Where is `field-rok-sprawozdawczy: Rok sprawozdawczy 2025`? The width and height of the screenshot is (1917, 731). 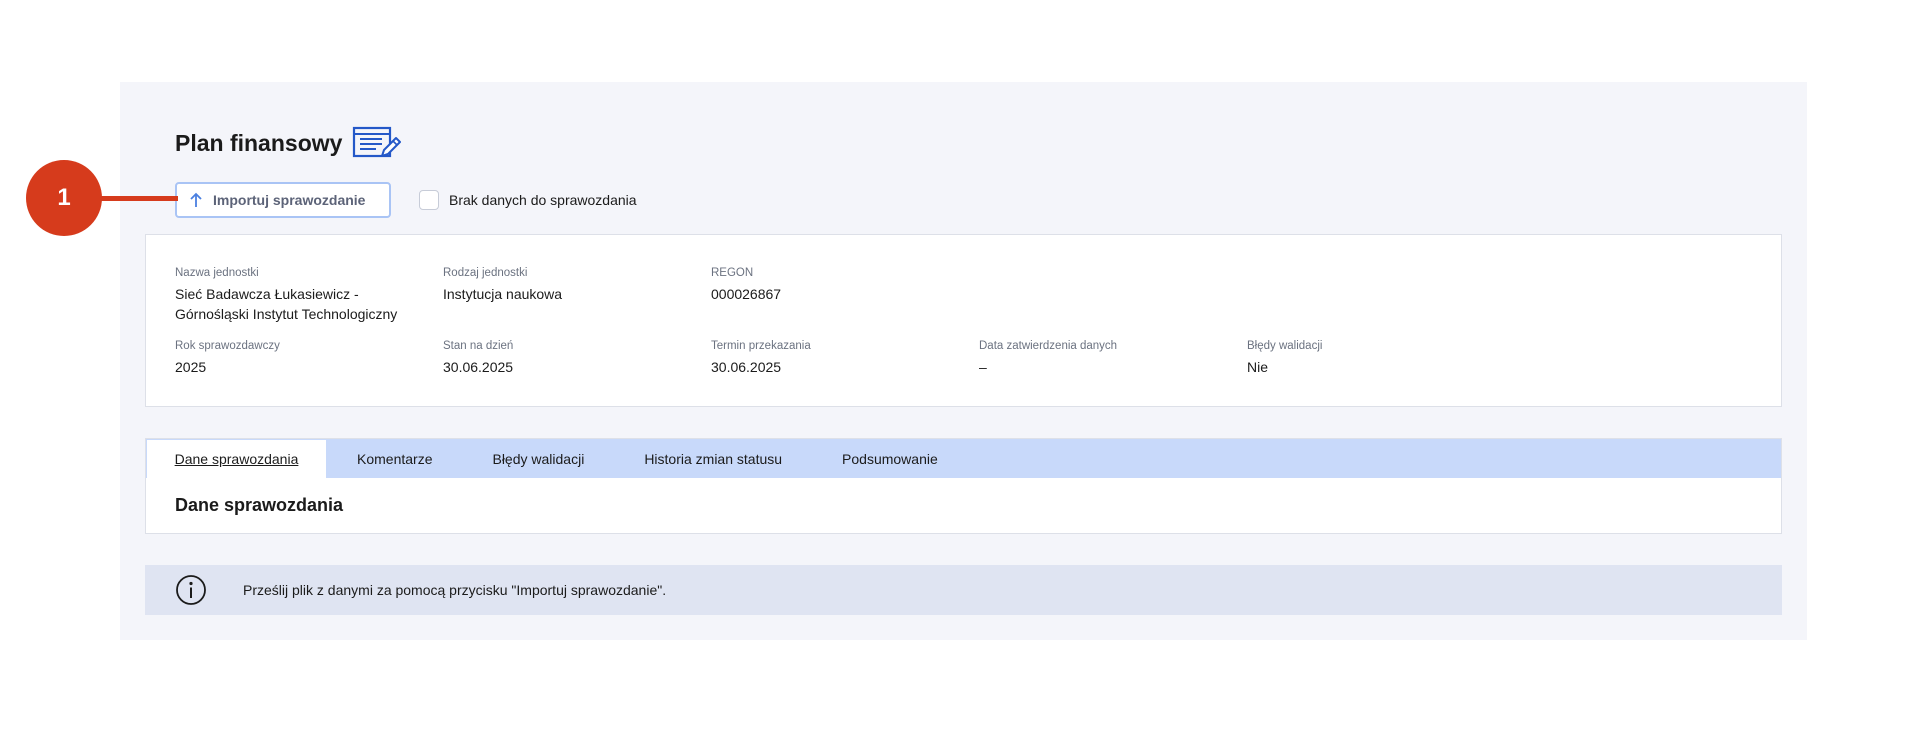 field-rok-sprawozdawczy: Rok sprawozdawczy 2025 is located at coordinates (227, 358).